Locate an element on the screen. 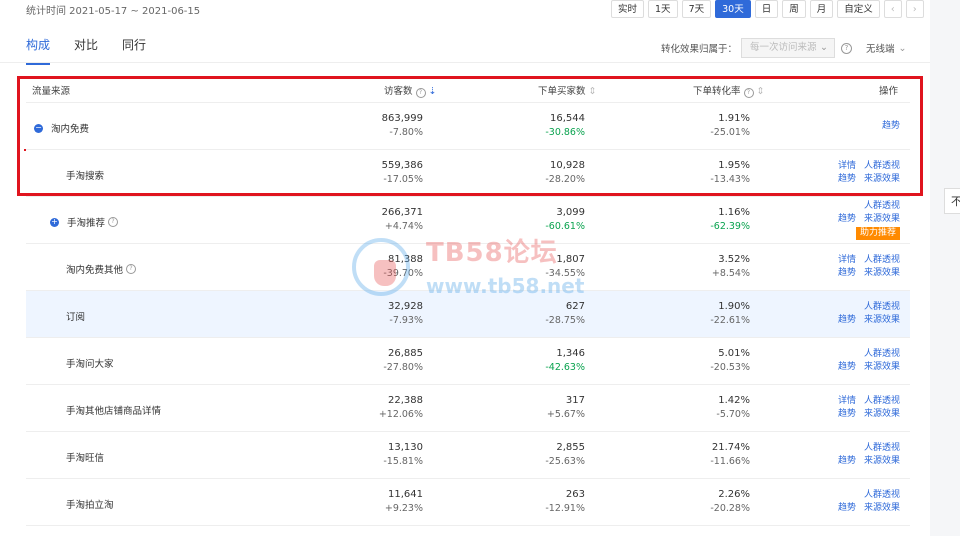 This screenshot has height=536, width=960. edge-tag: 不 is located at coordinates (952, 201).